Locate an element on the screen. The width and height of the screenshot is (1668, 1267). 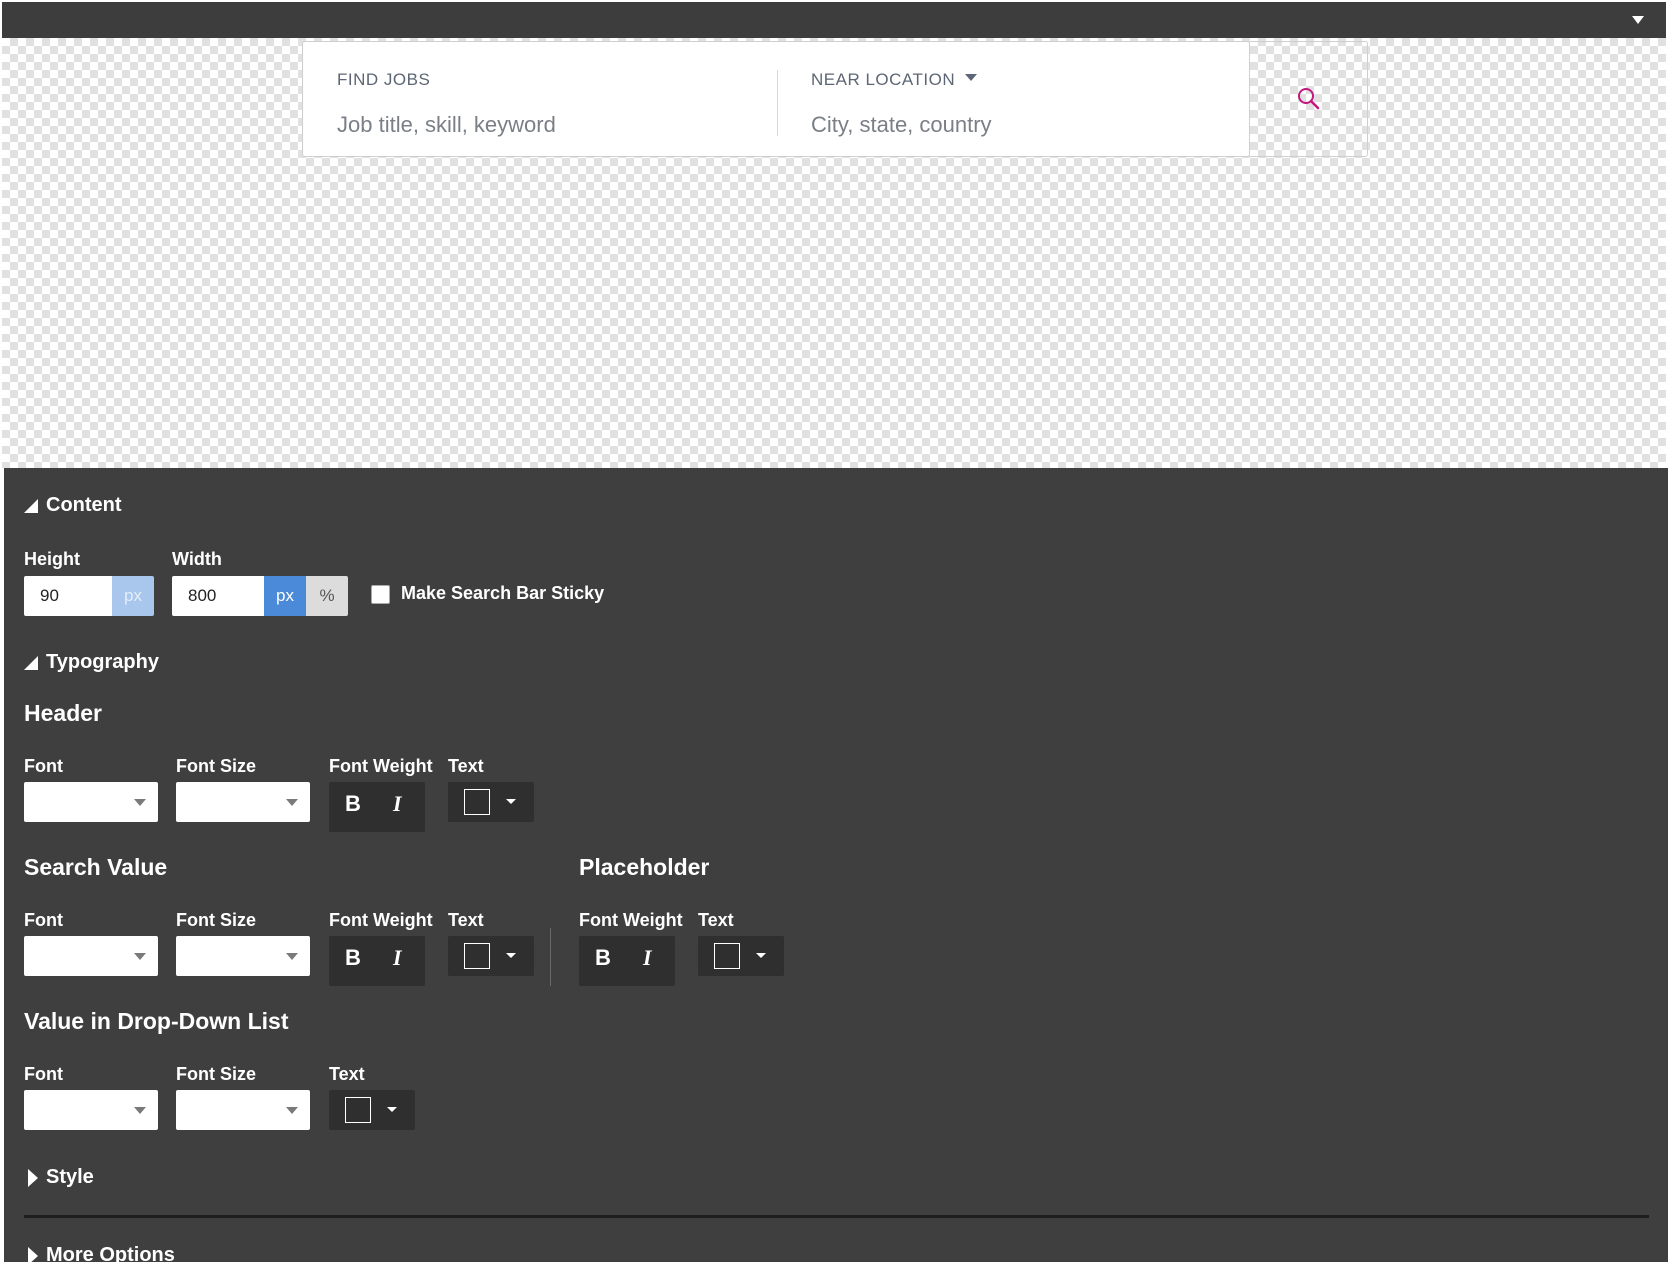
width-input: 800 is located at coordinates (218, 596).